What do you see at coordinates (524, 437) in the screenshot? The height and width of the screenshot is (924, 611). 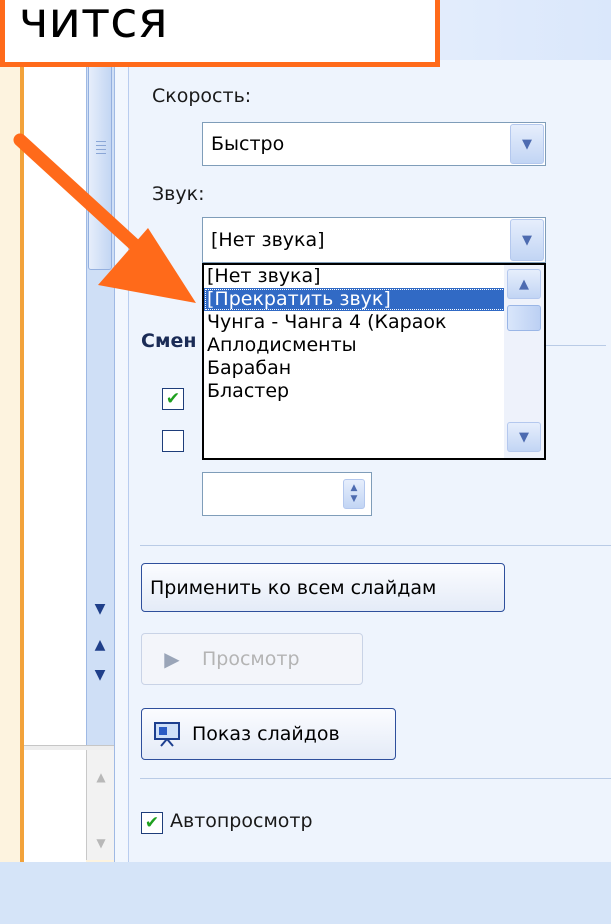 I see `list-scroll-down-icon: ▼` at bounding box center [524, 437].